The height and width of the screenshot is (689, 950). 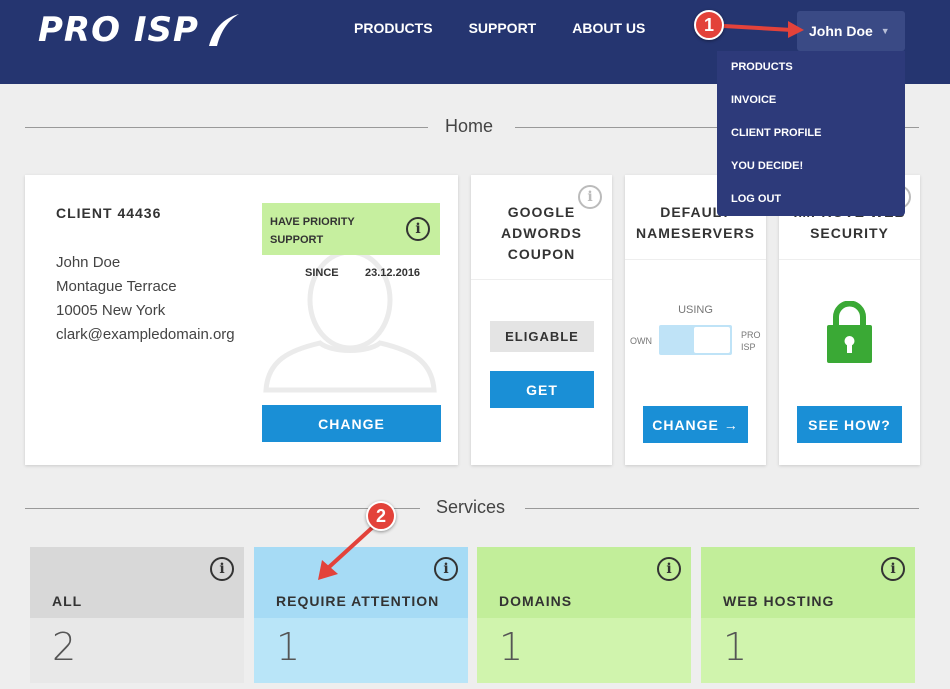 What do you see at coordinates (503, 28) in the screenshot?
I see `nav-support: SUPPORT` at bounding box center [503, 28].